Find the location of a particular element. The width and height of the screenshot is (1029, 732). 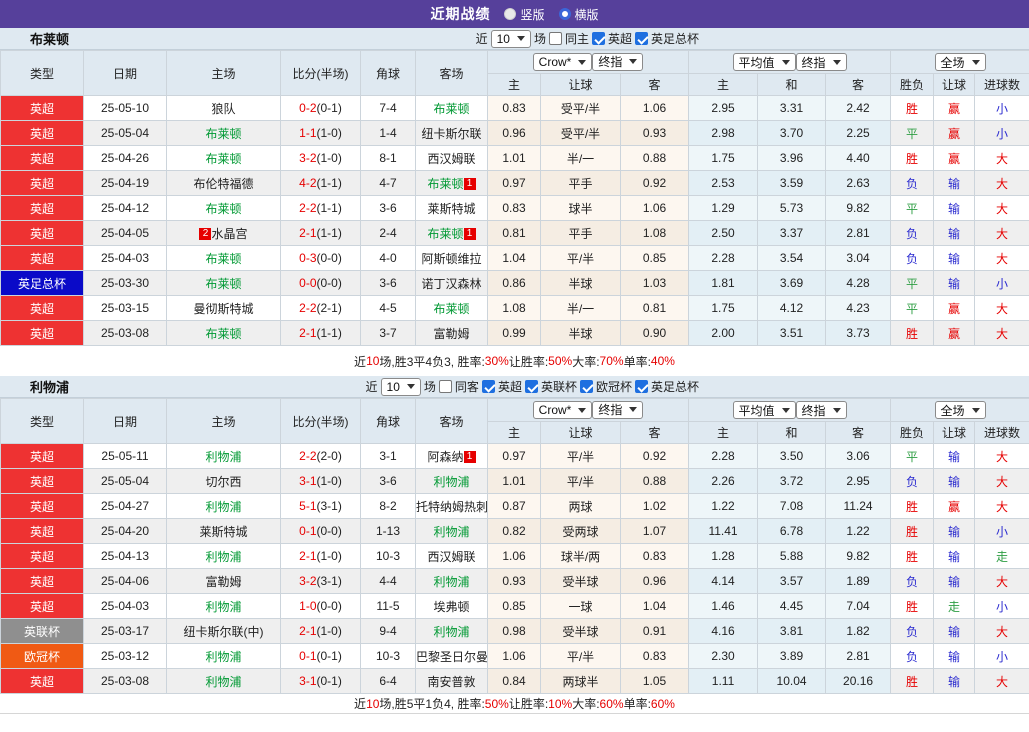

select-value: 终指 is located at coordinates (610, 410).